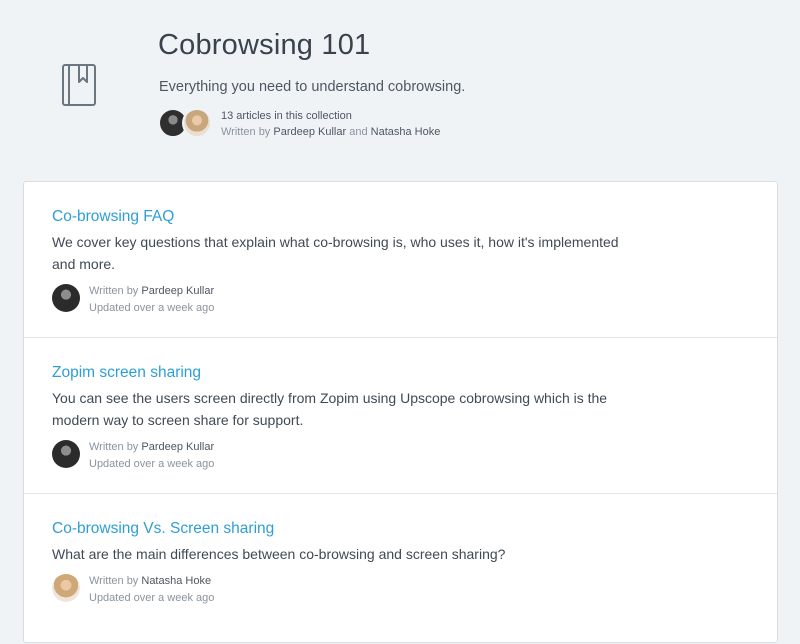 Image resolution: width=800 pixels, height=644 pixels. I want to click on article-count: 13 articles in this collection, so click(286, 116).